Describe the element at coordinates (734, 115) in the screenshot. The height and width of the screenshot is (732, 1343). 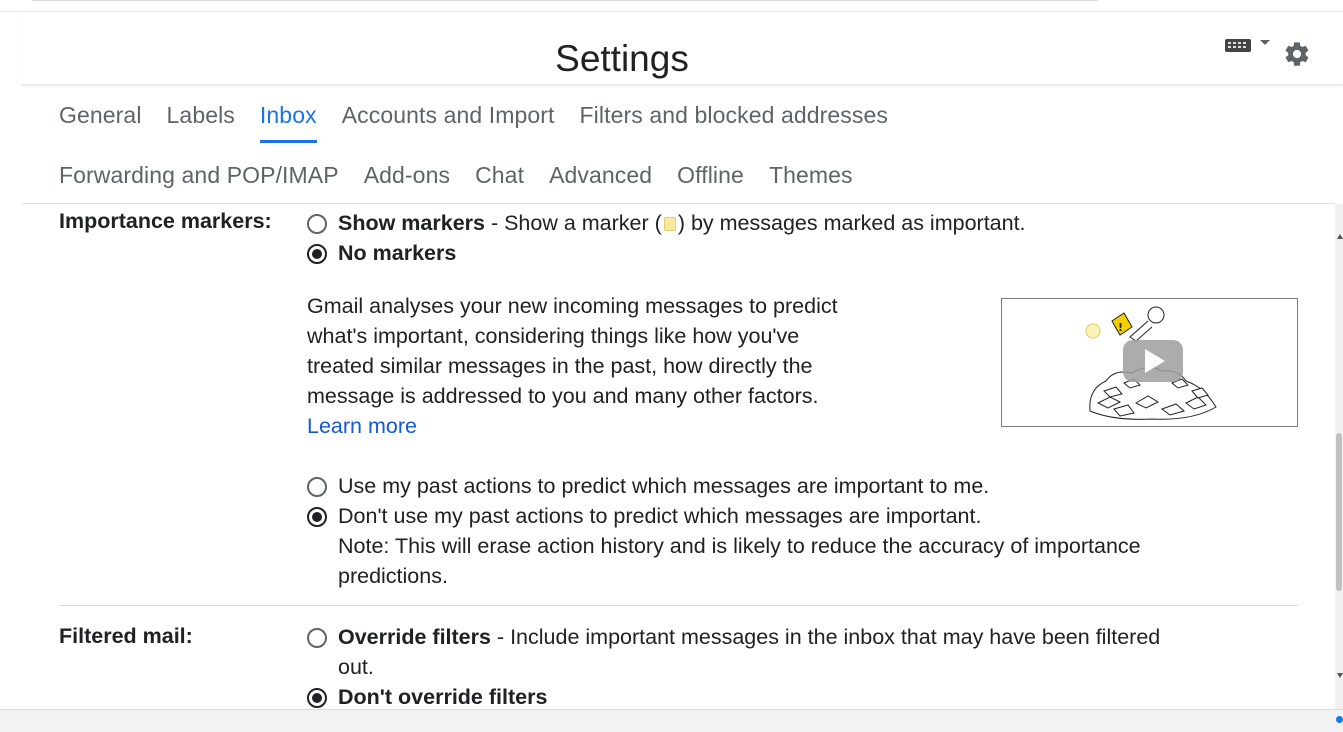
I see `tab-filters-and-blocked-addresses: Filters and blocked addresses` at that location.